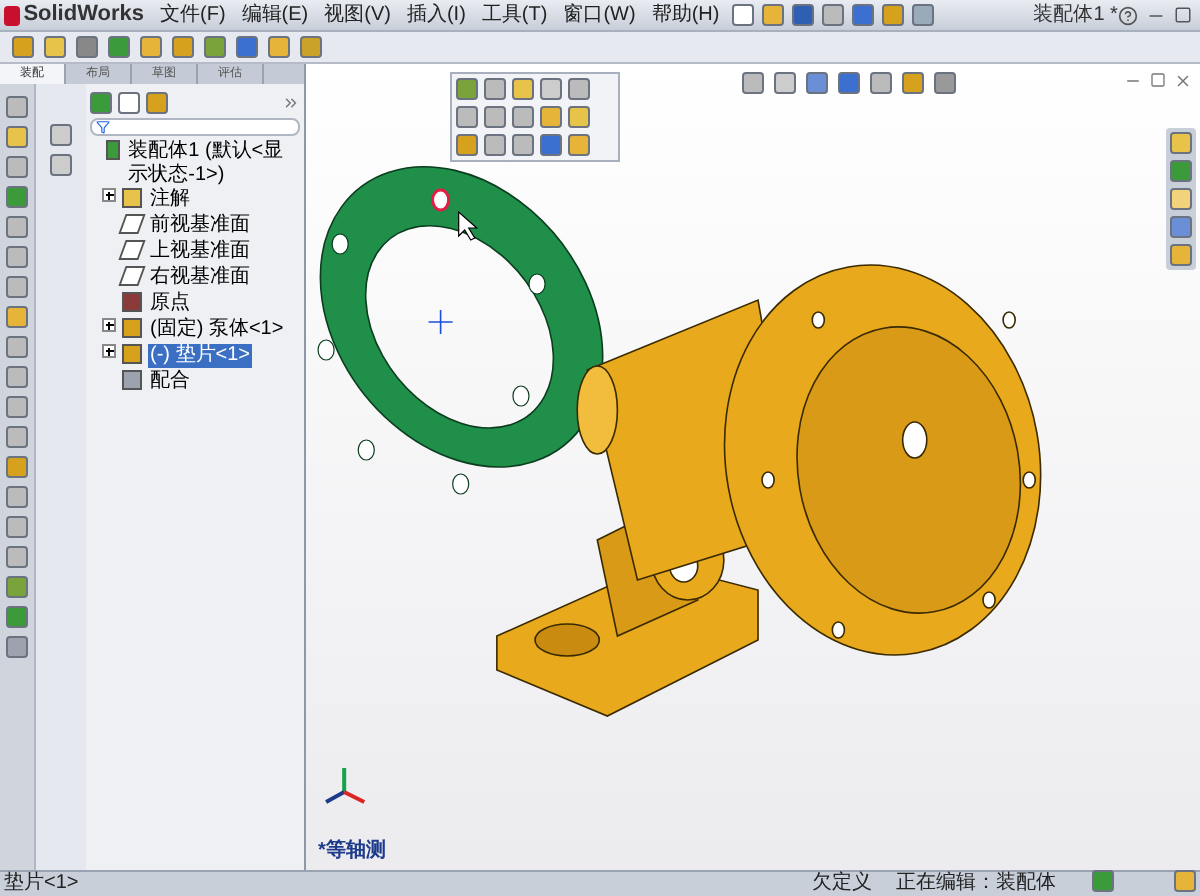 The height and width of the screenshot is (896, 1200). Describe the element at coordinates (514, 15) in the screenshot. I see `menu-item: 工具(T)` at that location.